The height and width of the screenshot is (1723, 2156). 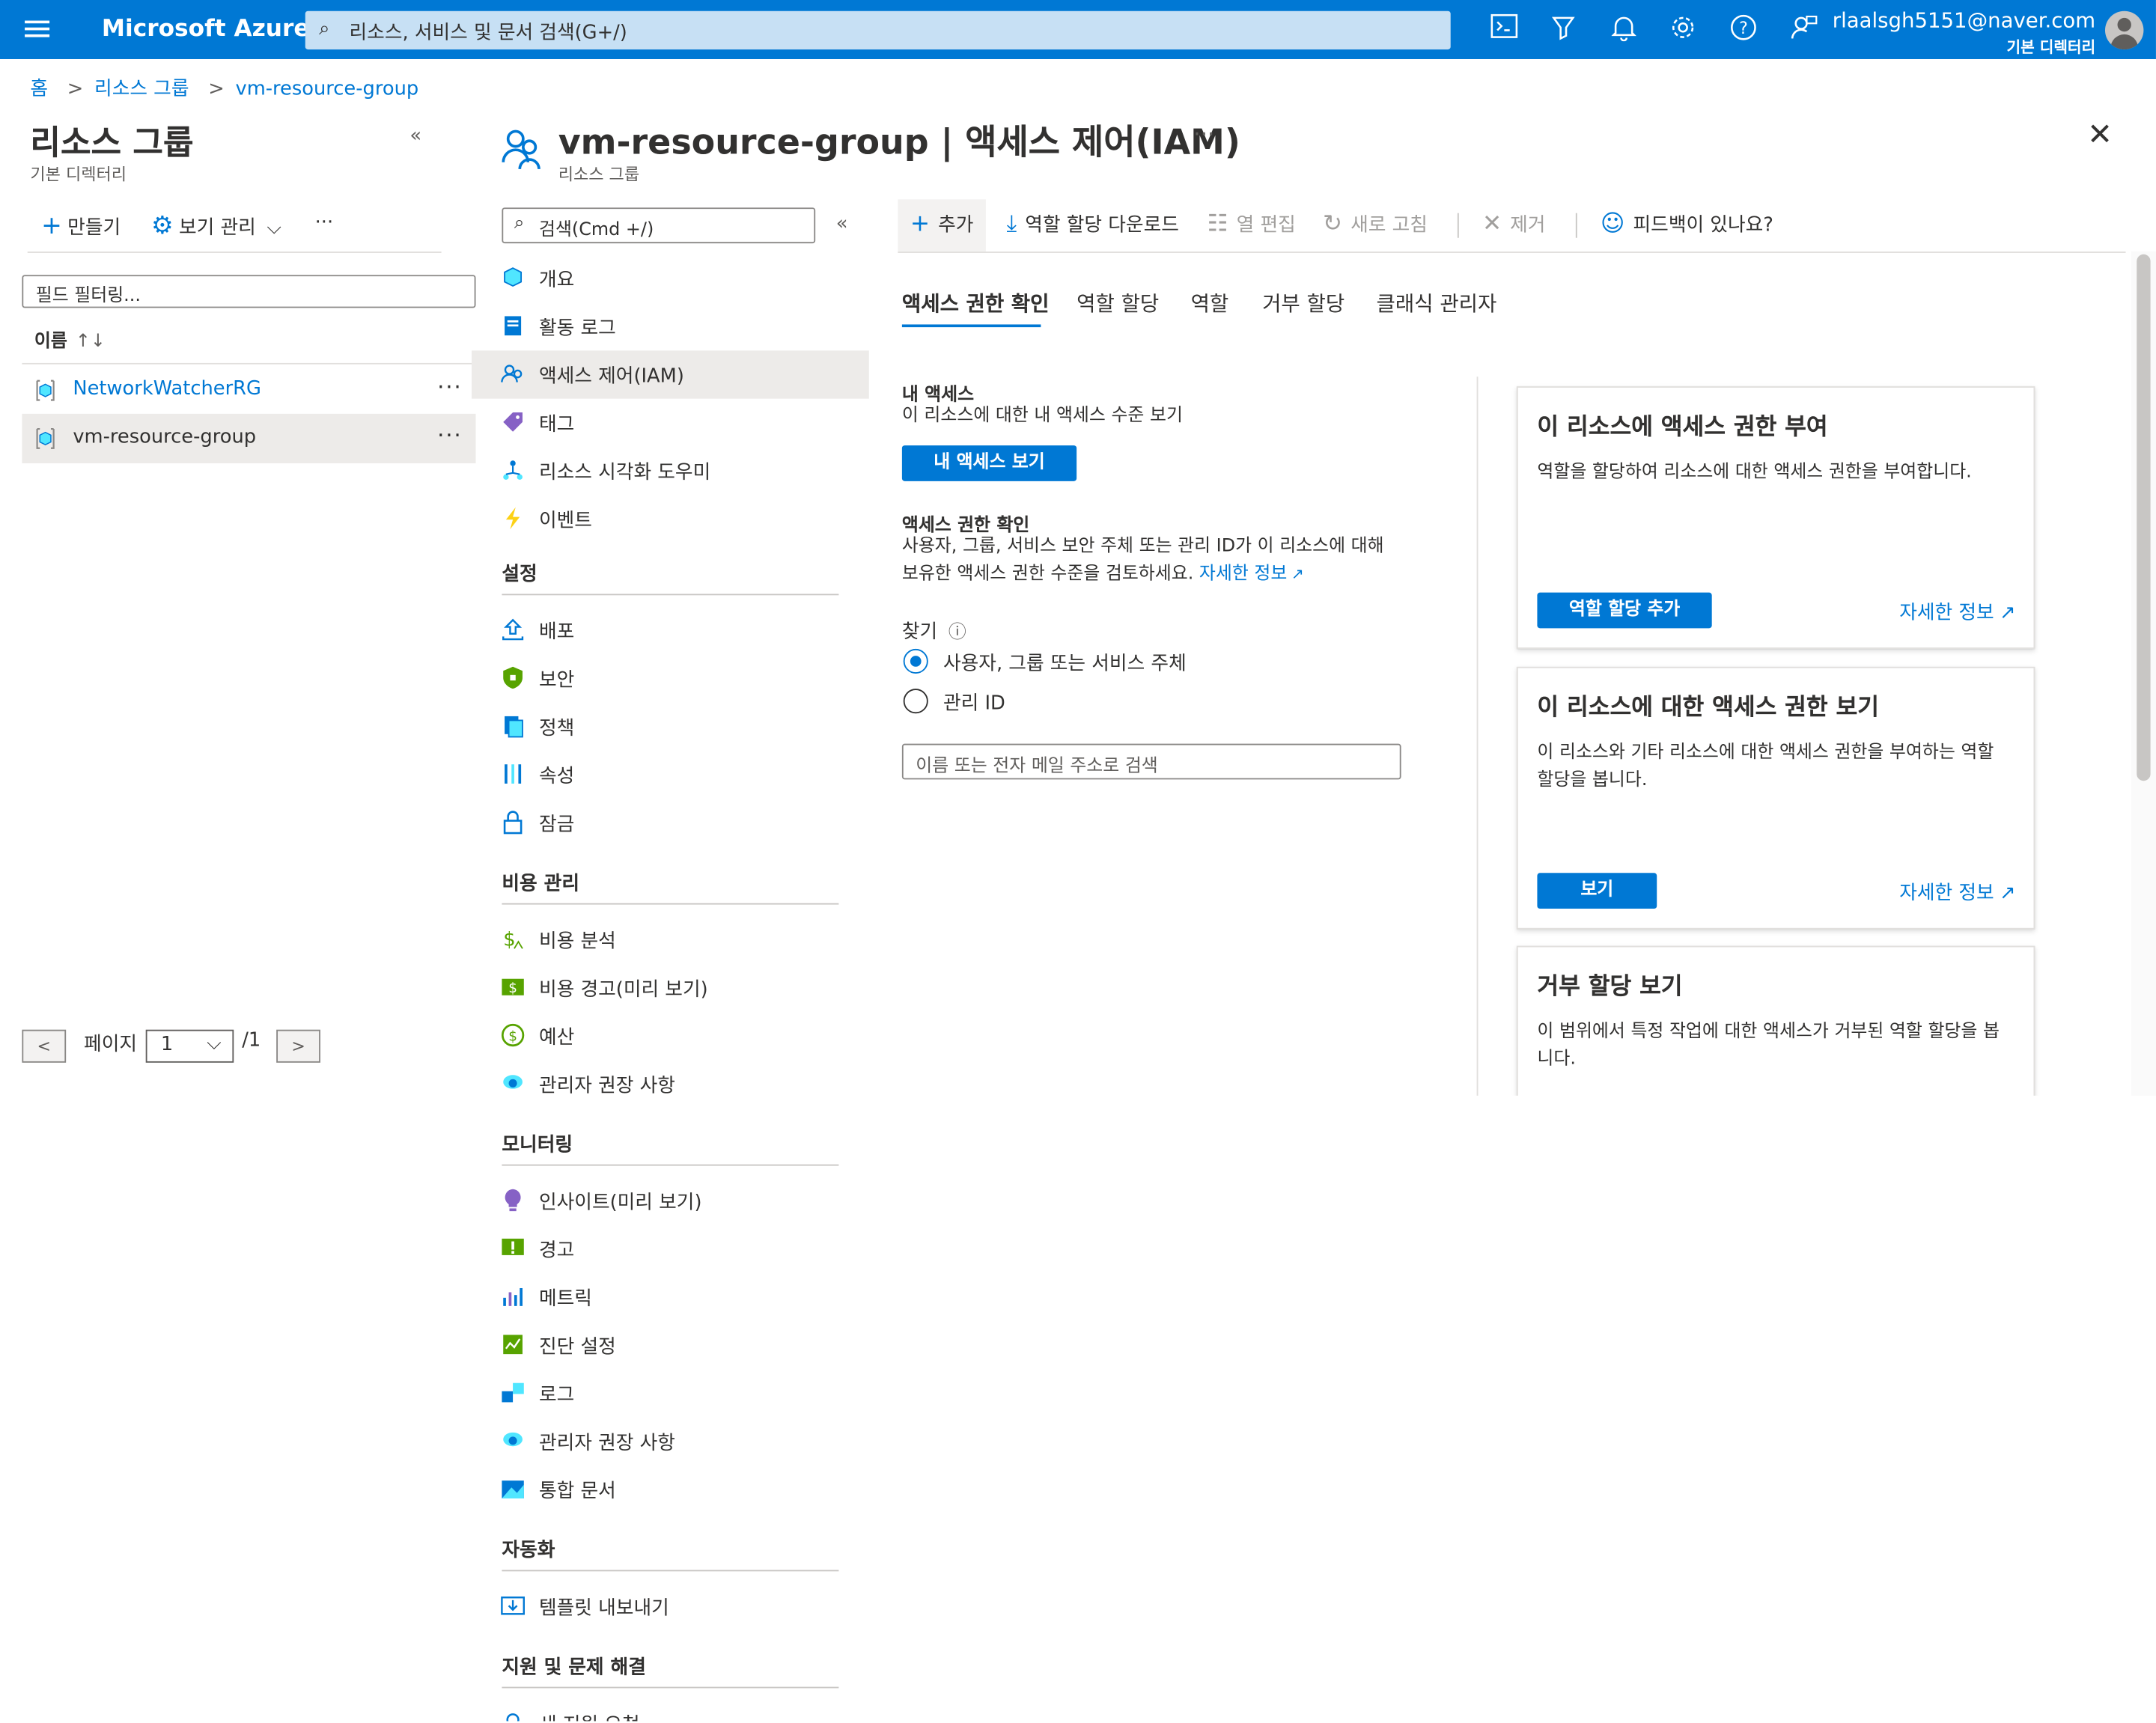 What do you see at coordinates (670, 1297) in the screenshot?
I see `nav-item-metrics: 메트릭` at bounding box center [670, 1297].